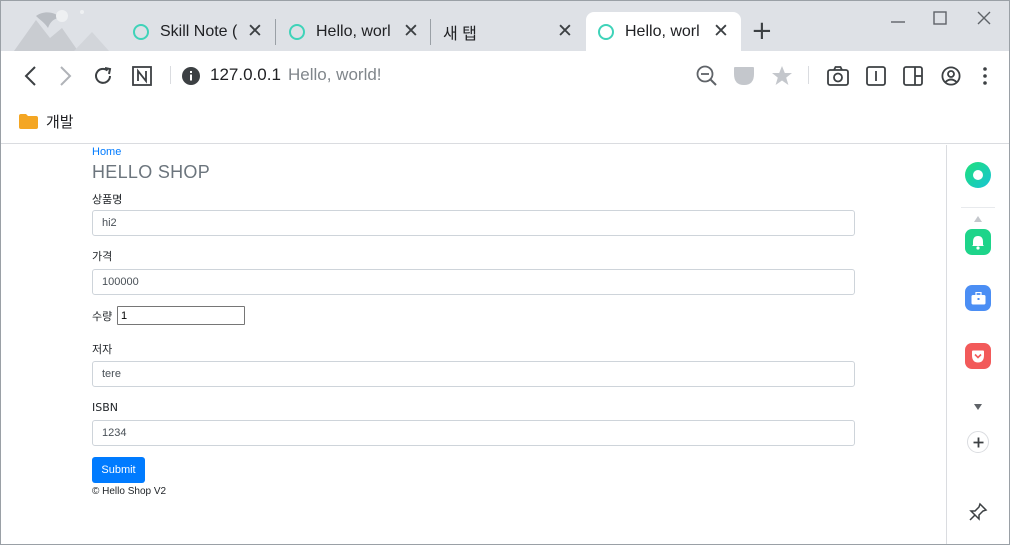  Describe the element at coordinates (978, 356) in the screenshot. I see `pocket-icon` at that location.